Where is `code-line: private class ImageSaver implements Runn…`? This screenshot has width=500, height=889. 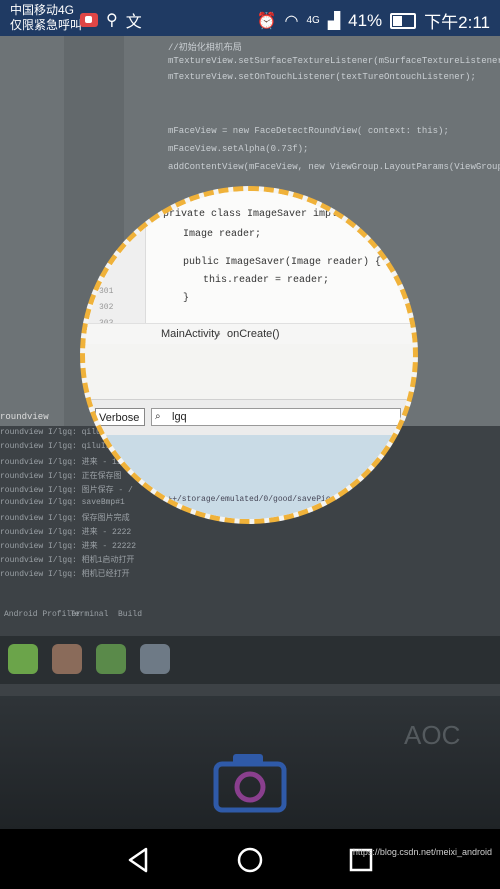 code-line: private class ImageSaver implements Runn… is located at coordinates (290, 214).